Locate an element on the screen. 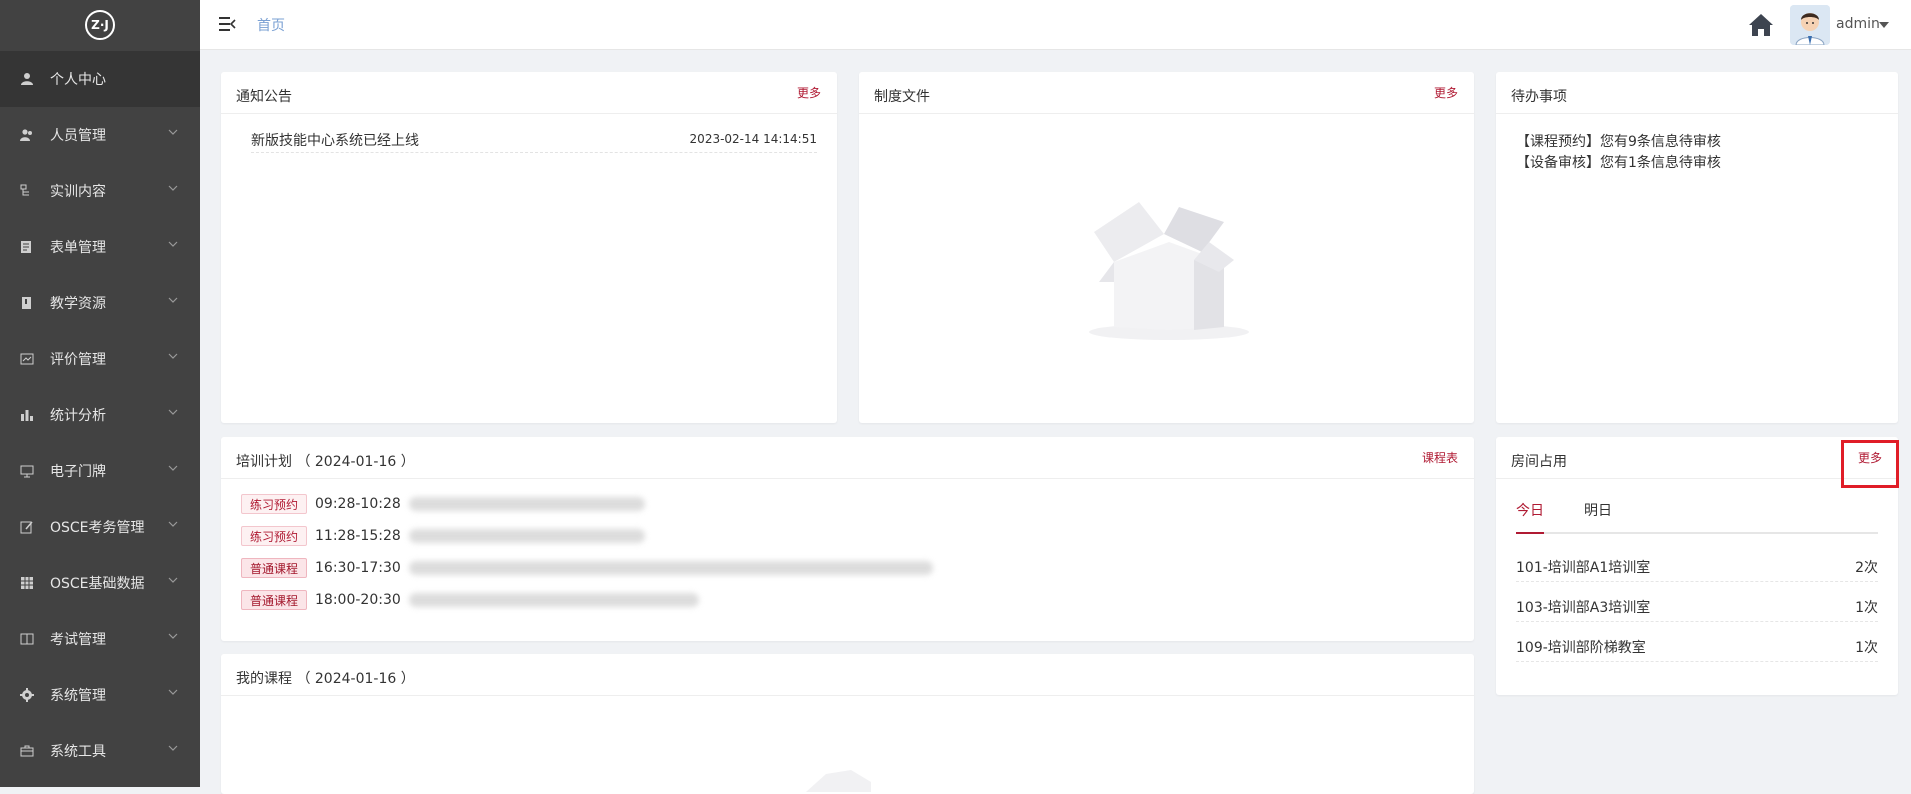 The width and height of the screenshot is (1911, 794). breadcrumb-home: 首页 is located at coordinates (271, 25).